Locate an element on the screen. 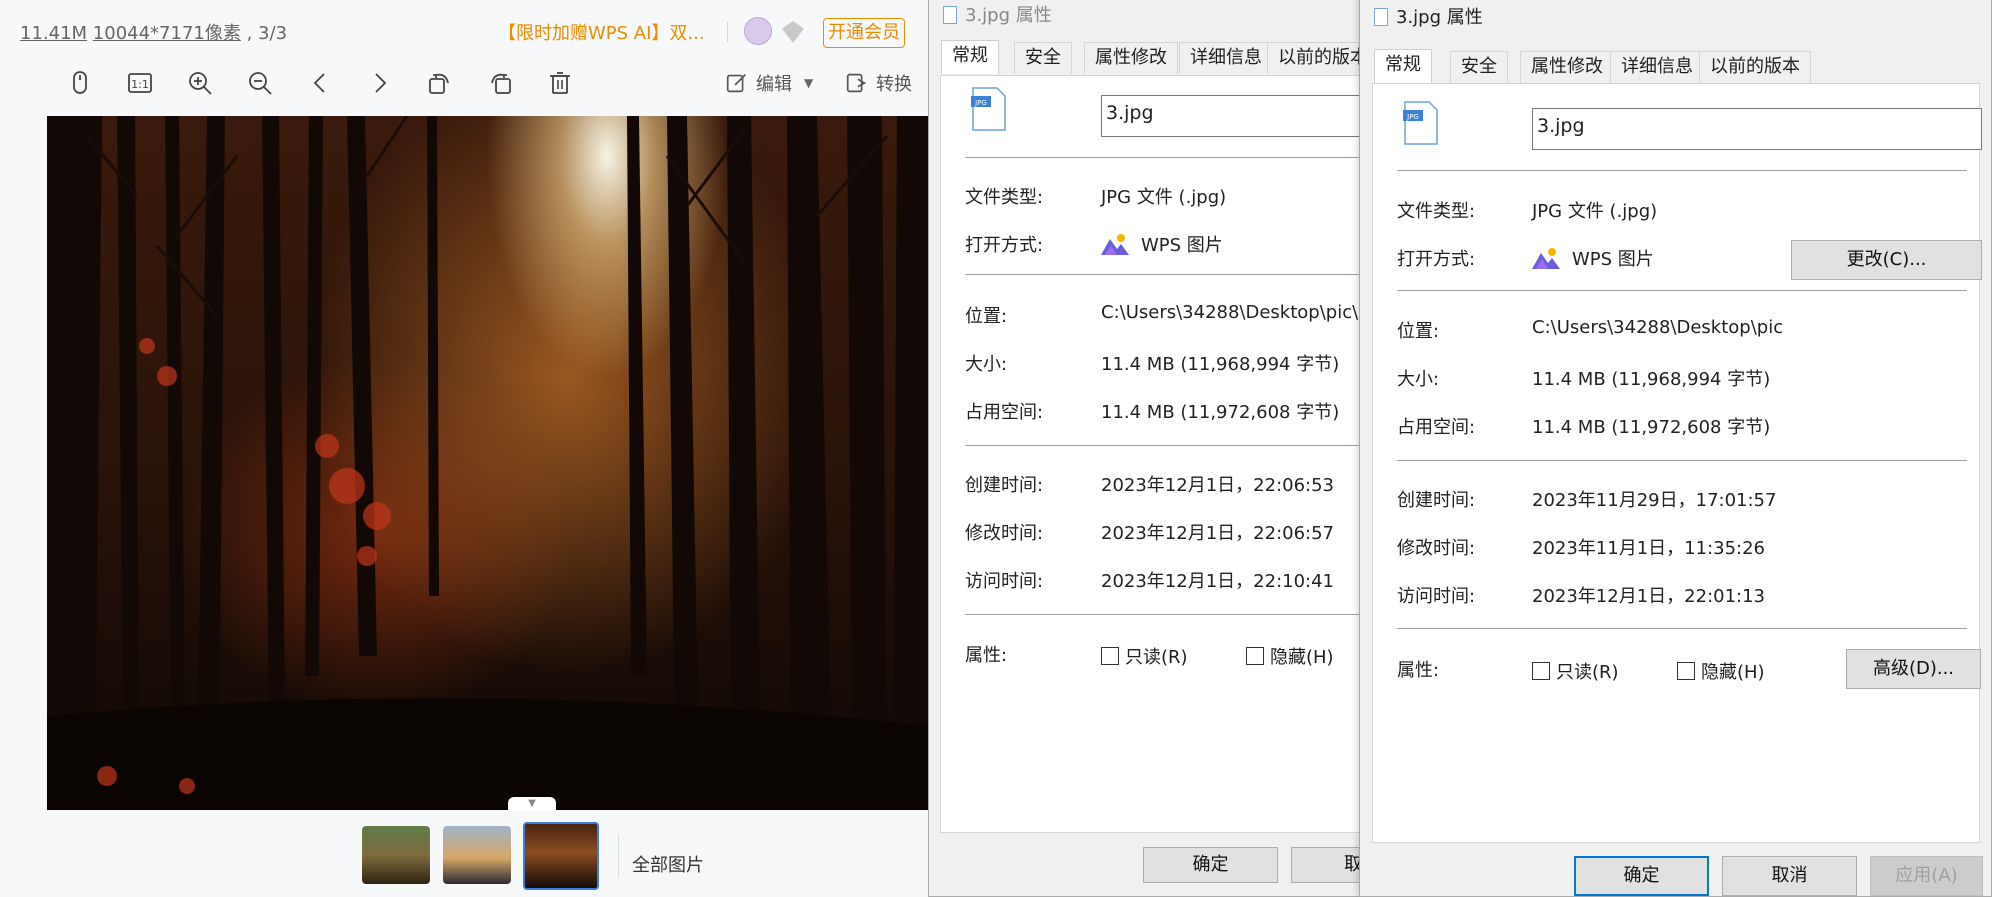 The height and width of the screenshot is (897, 1992). attributes-label: 属性: is located at coordinates (986, 655).